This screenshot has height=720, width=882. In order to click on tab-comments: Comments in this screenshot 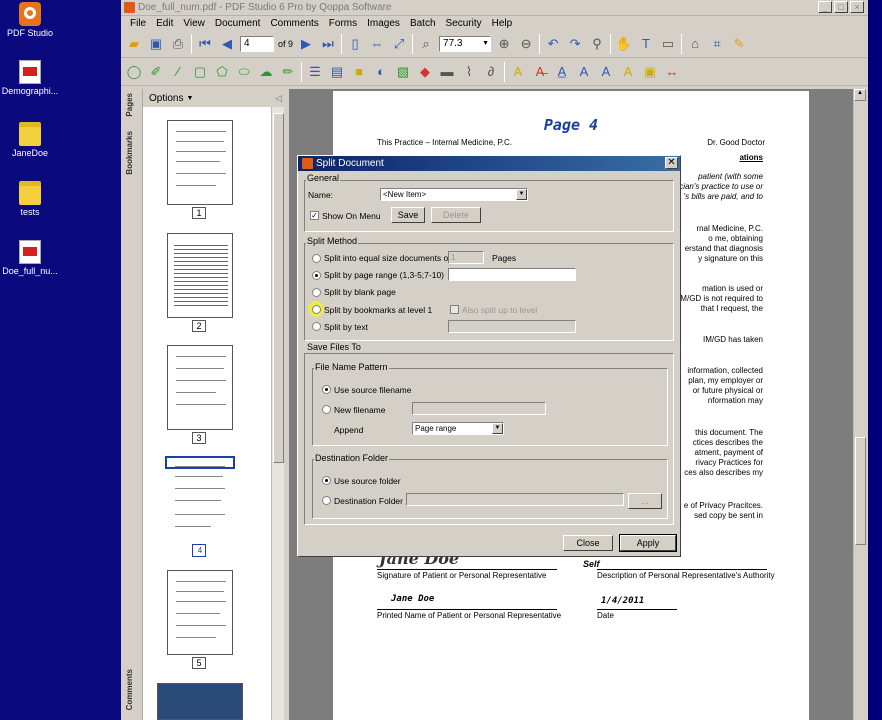, I will do `click(129, 689)`.